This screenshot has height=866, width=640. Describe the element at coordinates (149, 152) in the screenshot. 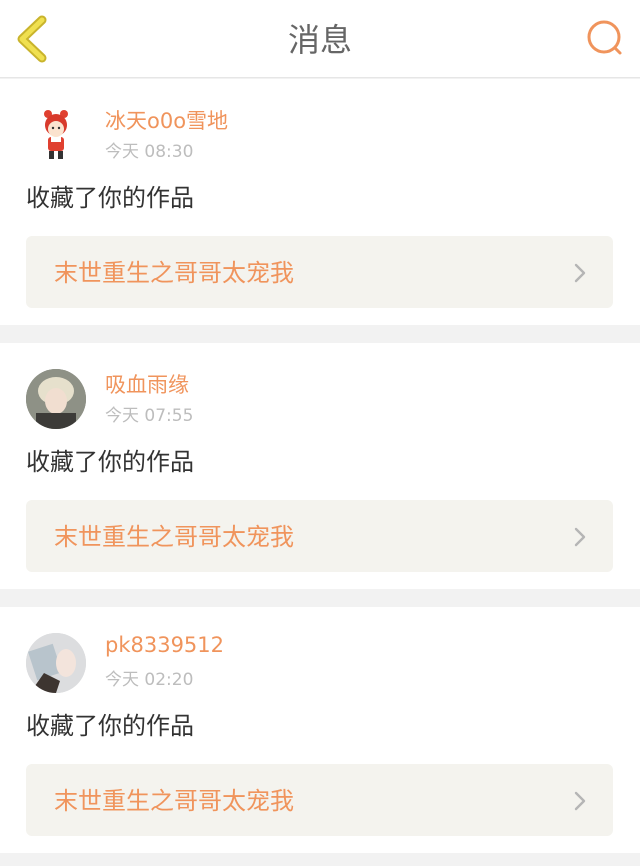

I see `timestamp: 今天 08:30` at that location.